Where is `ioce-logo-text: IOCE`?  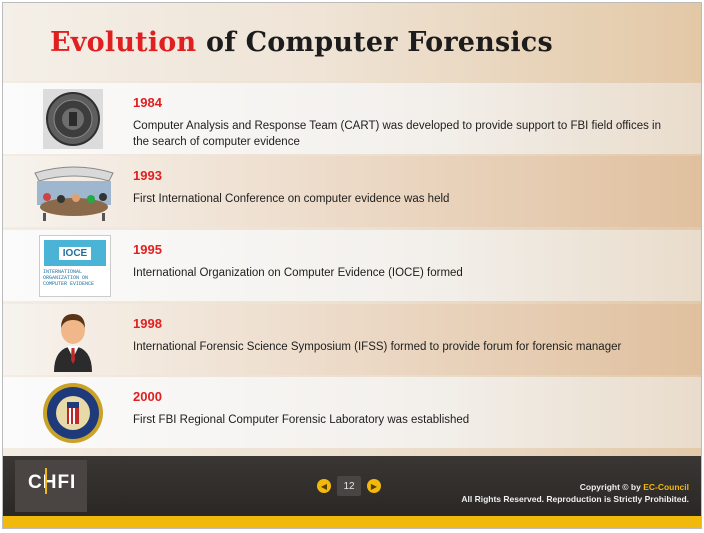
ioce-logo-text: IOCE is located at coordinates (75, 253).